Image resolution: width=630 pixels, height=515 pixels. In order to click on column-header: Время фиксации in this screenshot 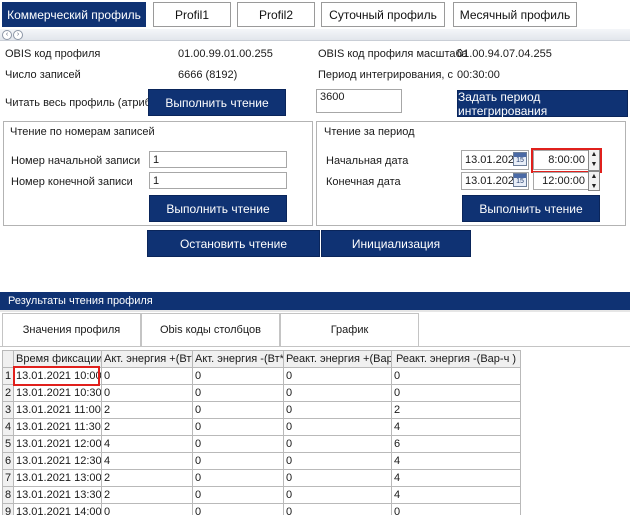, I will do `click(57, 359)`.